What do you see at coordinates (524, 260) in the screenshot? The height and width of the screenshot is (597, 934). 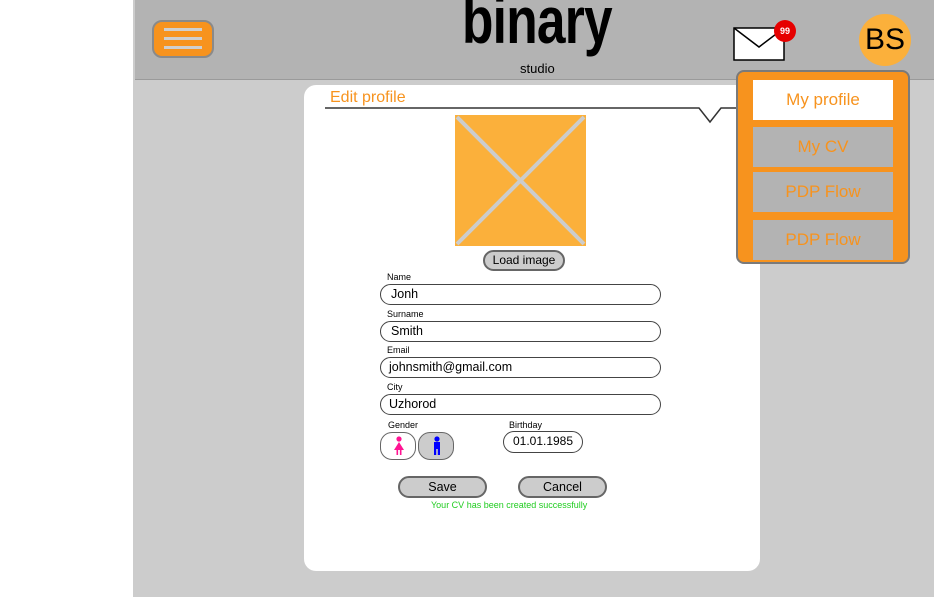 I see `load-image-button: Load image` at bounding box center [524, 260].